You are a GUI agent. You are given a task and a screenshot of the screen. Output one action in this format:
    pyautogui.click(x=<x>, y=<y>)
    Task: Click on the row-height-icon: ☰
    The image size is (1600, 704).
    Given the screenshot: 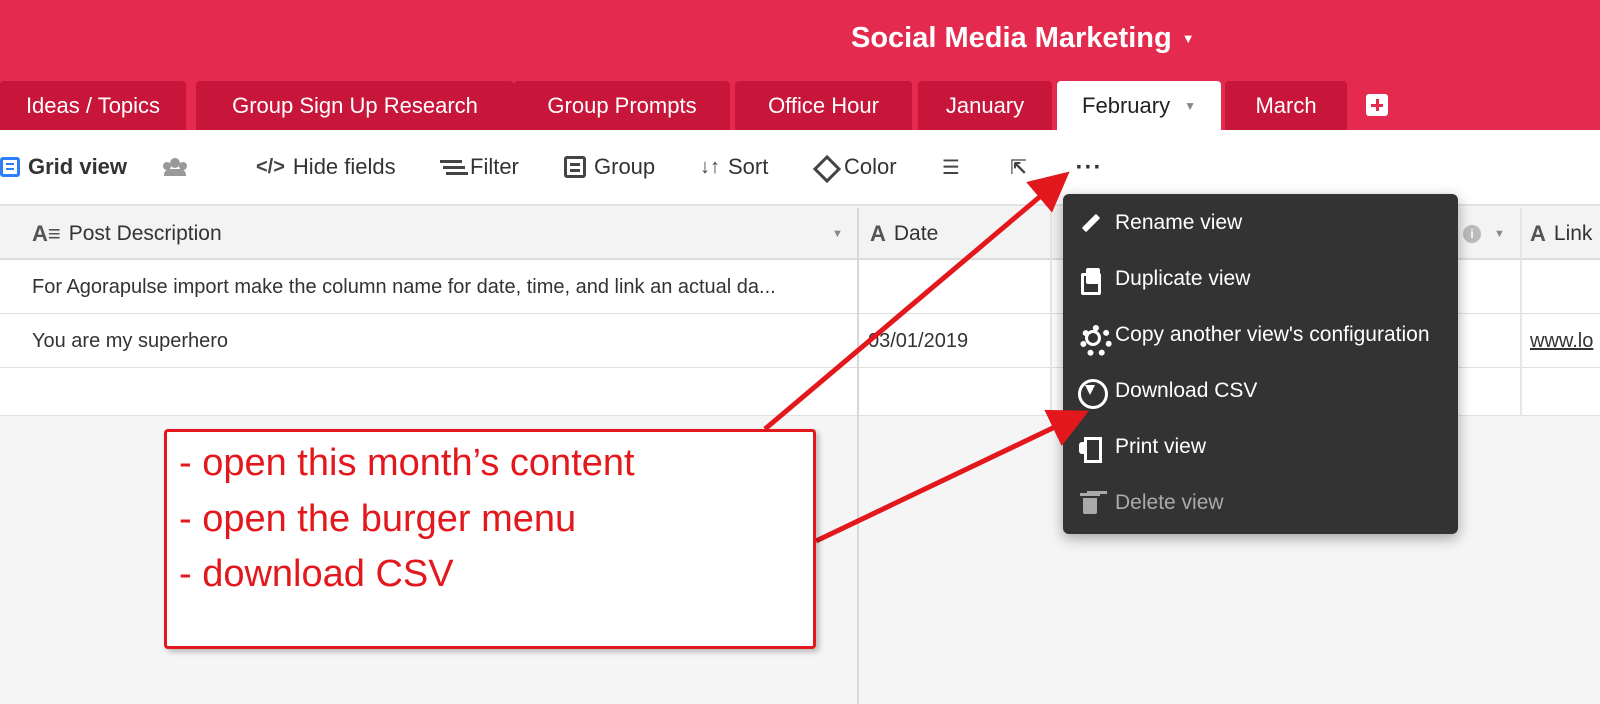 What is the action you would take?
    pyautogui.click(x=951, y=167)
    